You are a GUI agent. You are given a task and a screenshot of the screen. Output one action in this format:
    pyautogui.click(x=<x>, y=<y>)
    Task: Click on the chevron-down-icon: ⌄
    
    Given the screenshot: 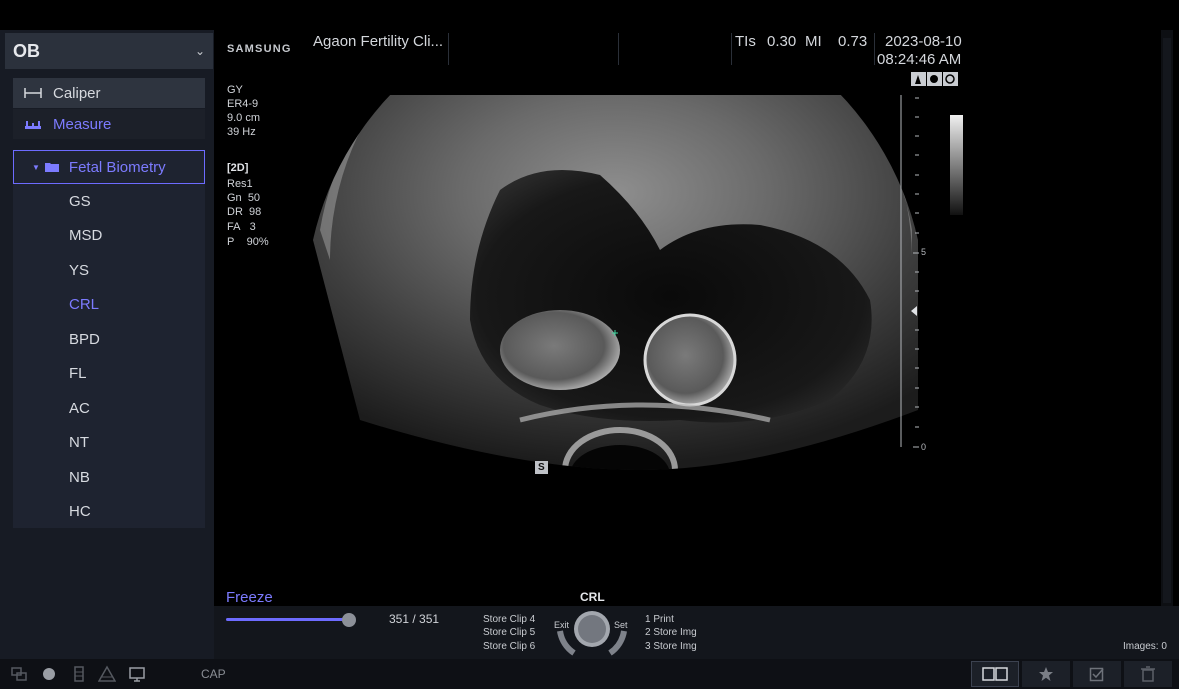 What is the action you would take?
    pyautogui.click(x=199, y=51)
    